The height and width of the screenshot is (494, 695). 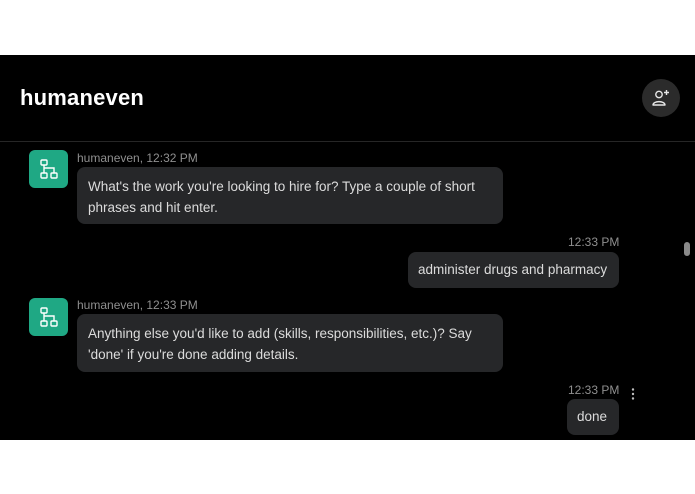 I want to click on add-user-icon, so click(x=660, y=98).